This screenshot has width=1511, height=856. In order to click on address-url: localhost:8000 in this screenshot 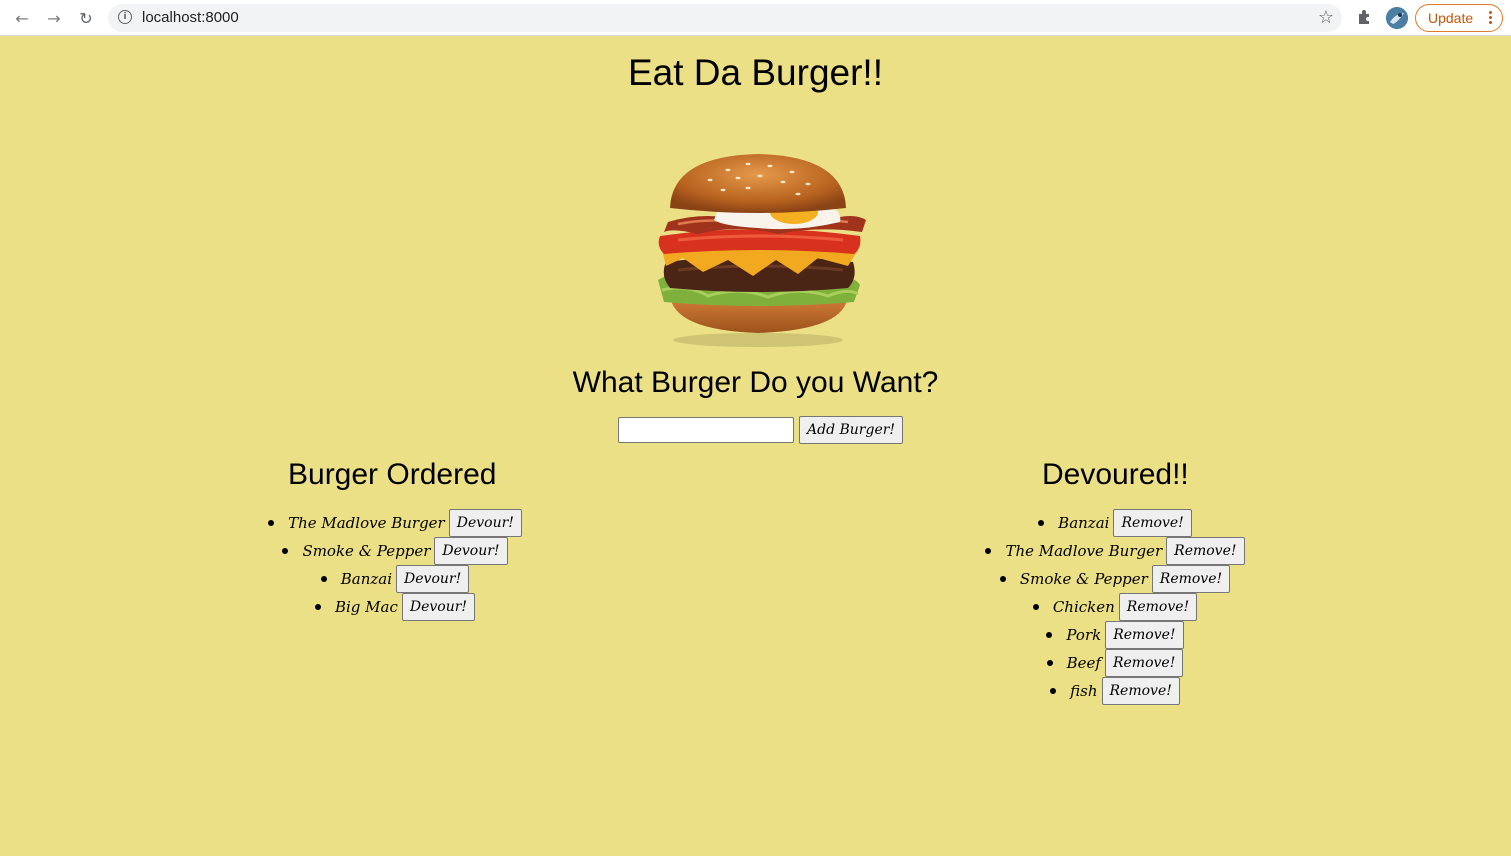, I will do `click(190, 17)`.